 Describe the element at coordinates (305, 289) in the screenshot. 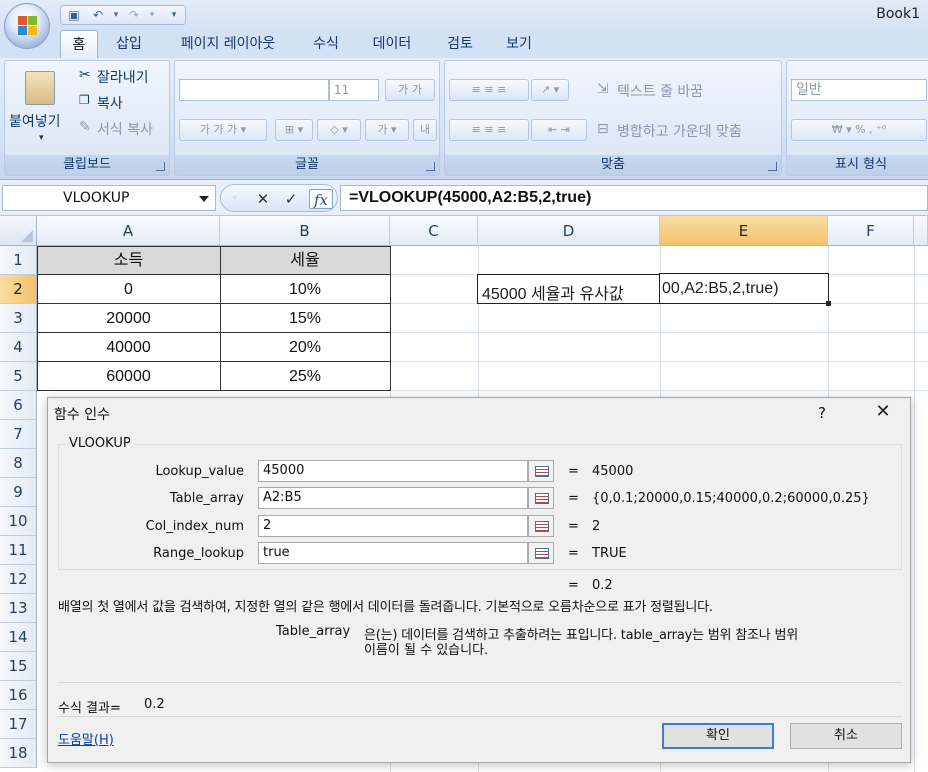

I see `cell-b2: 10%` at that location.